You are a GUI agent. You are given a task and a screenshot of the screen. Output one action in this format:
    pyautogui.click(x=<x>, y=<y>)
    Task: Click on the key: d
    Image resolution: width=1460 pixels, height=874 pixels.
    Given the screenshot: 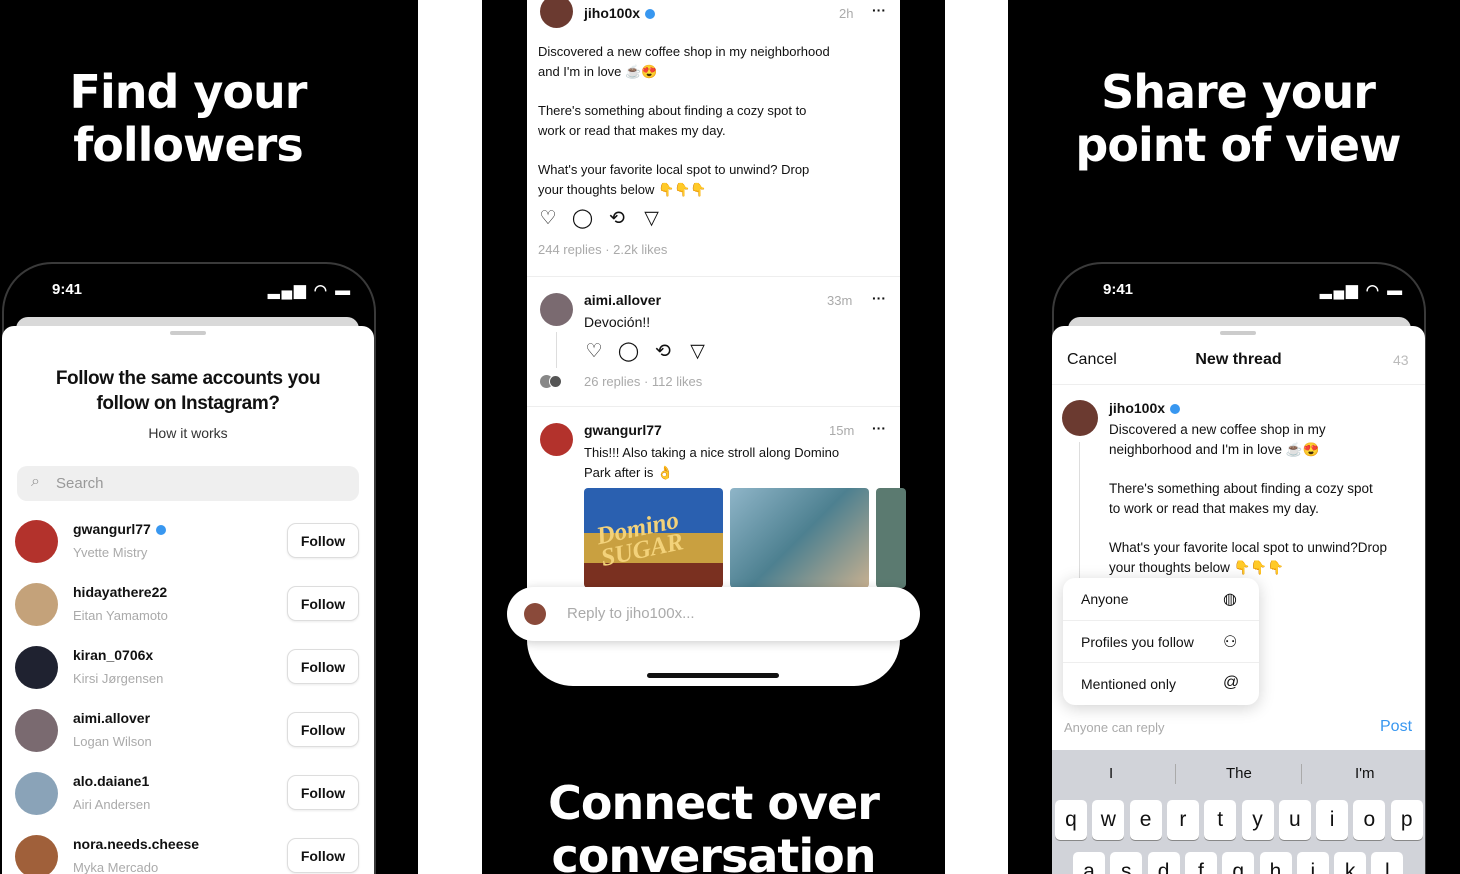 What is the action you would take?
    pyautogui.click(x=1163, y=863)
    